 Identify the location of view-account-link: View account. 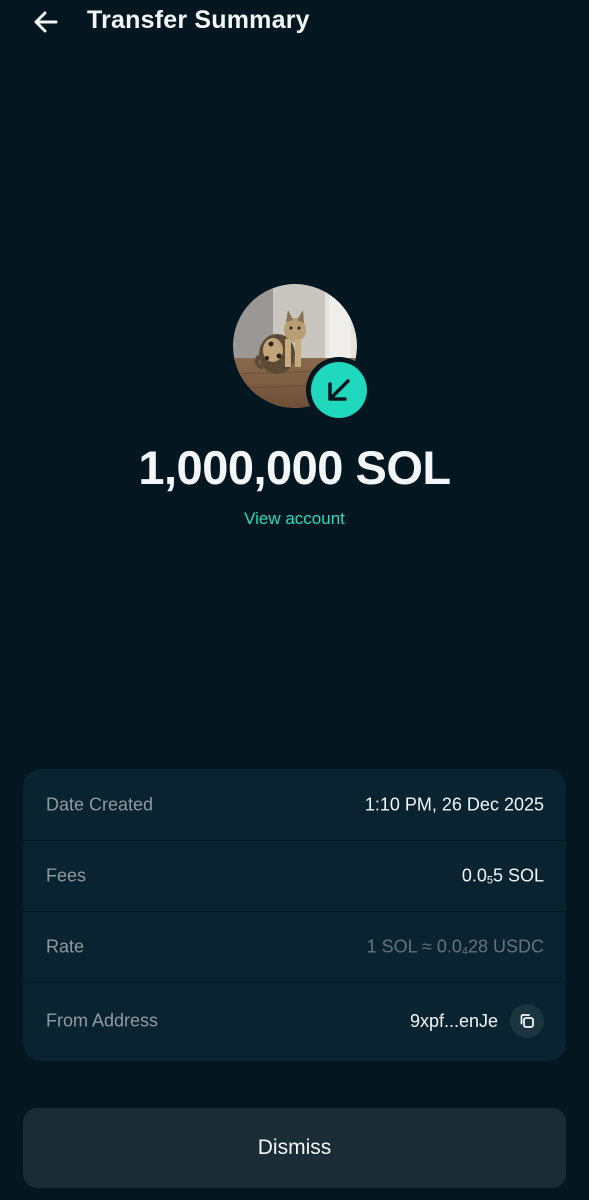
(294, 519).